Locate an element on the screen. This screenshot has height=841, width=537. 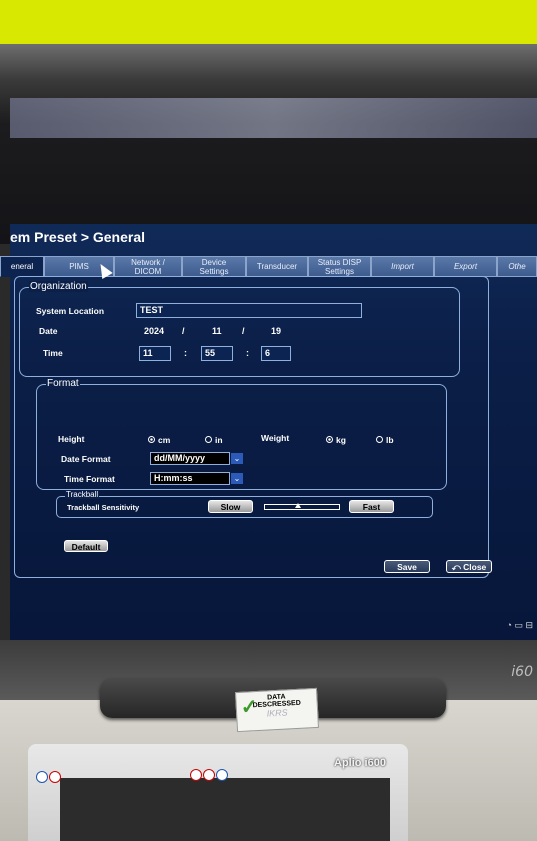
sensitivity-slider-thumb is located at coordinates (298, 505).